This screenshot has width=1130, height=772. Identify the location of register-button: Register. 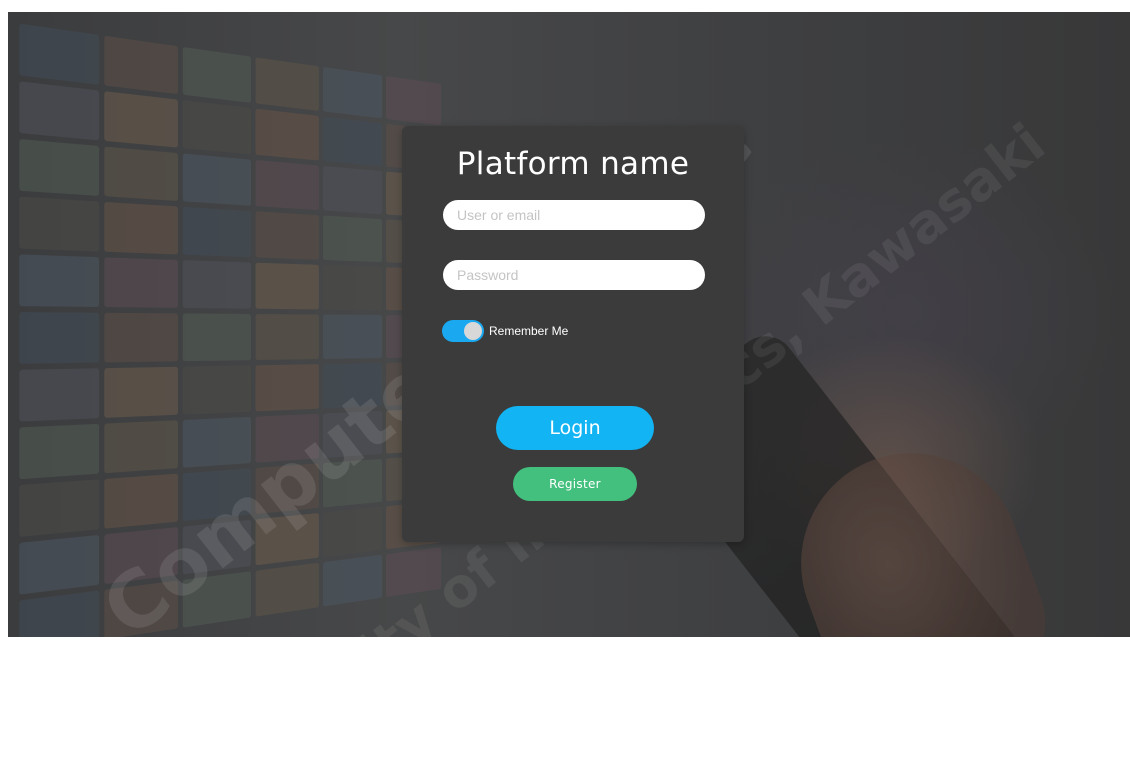
(575, 484).